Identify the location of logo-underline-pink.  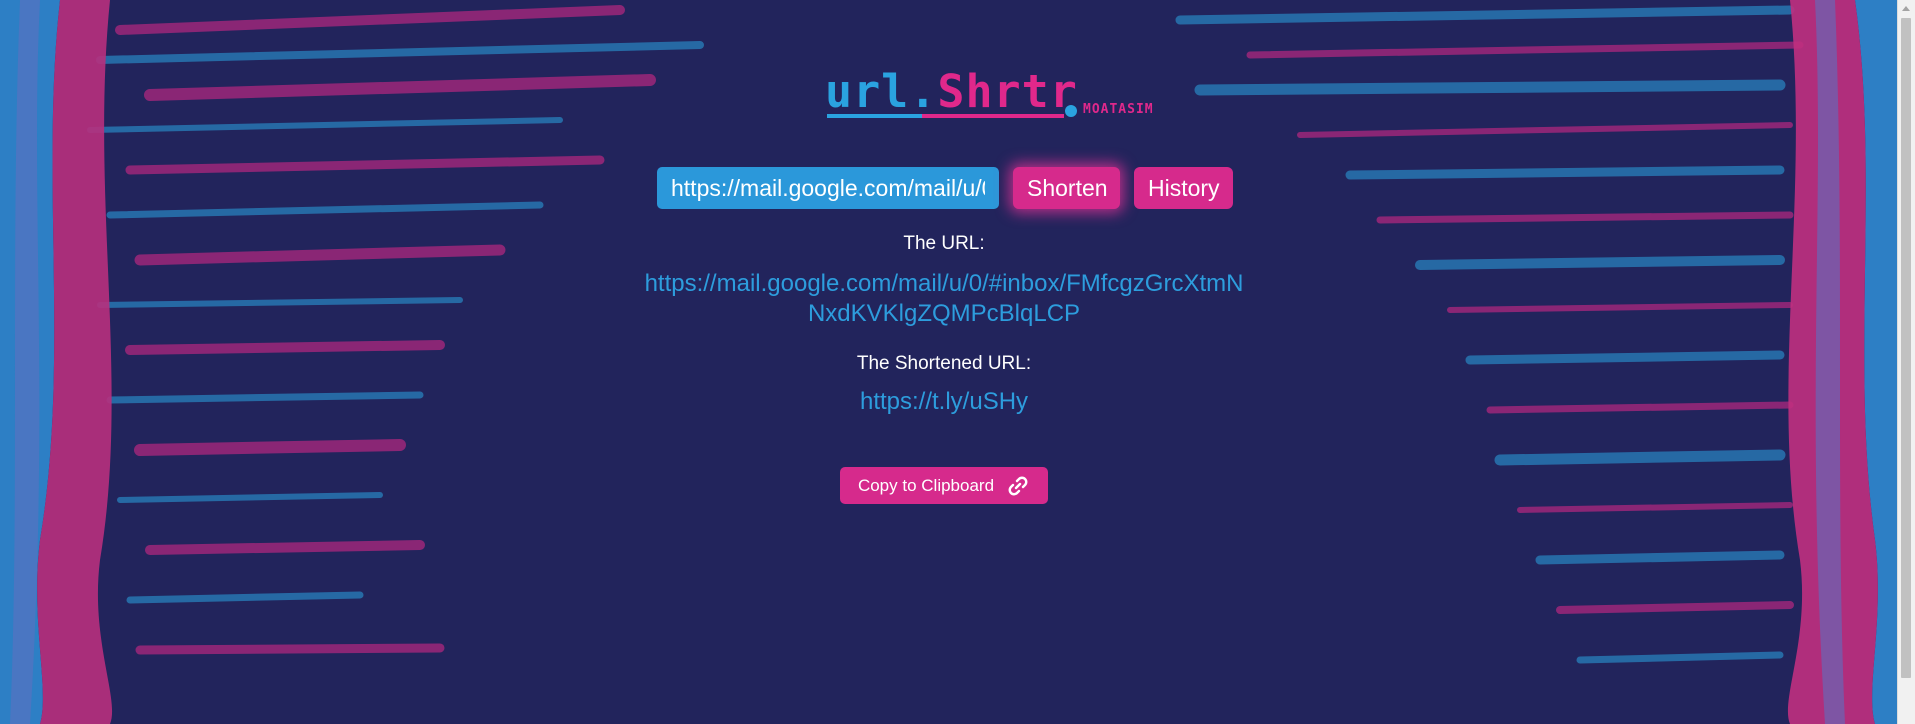
(993, 116).